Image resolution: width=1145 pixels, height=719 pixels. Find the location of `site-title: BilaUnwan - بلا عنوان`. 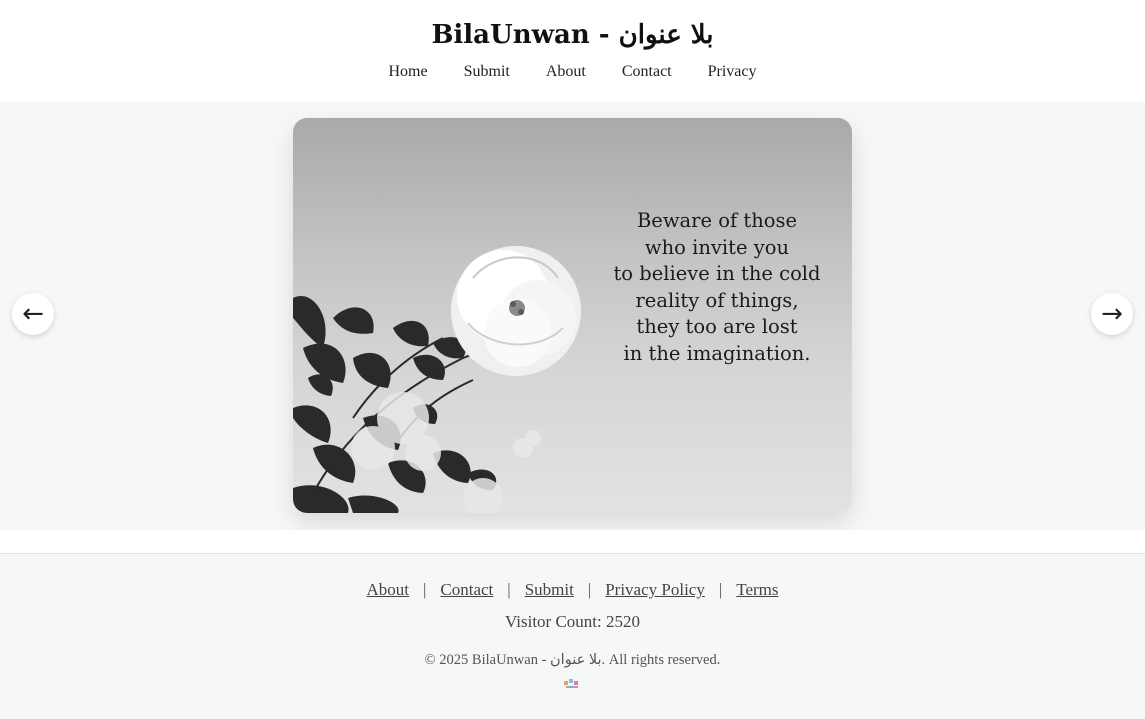

site-title: BilaUnwan - بلا عنوان is located at coordinates (572, 35).